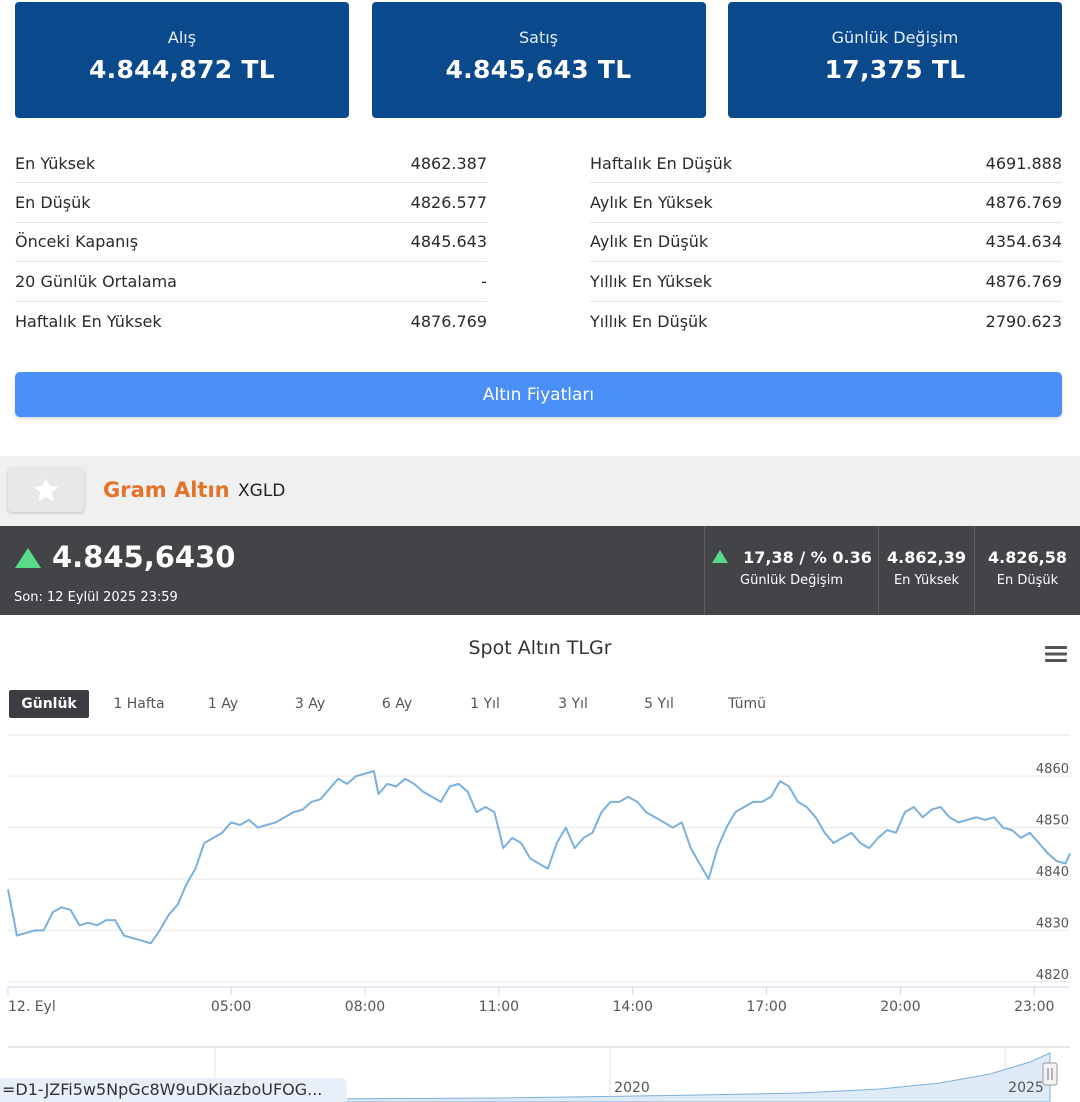 The image size is (1080, 1102). Describe the element at coordinates (55, 163) in the screenshot. I see `stat-label: En Yüksek` at that location.